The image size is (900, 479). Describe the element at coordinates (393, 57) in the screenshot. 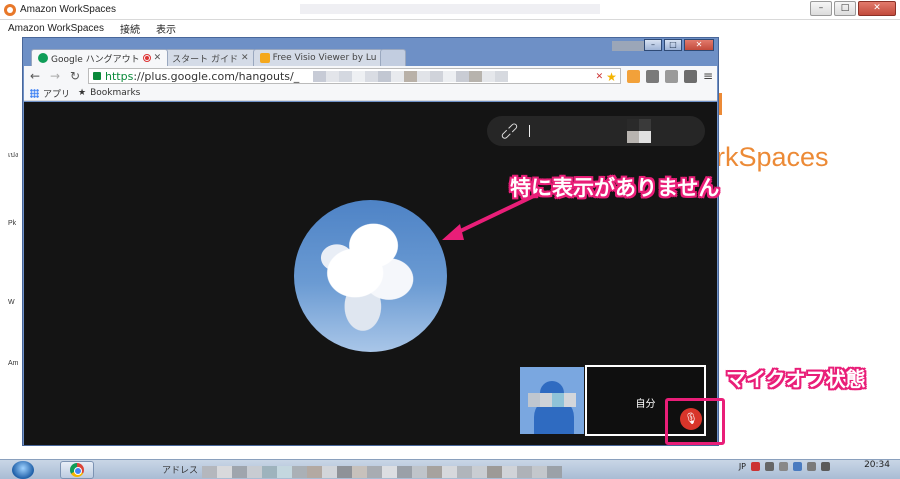

I see `new-tab-button` at that location.